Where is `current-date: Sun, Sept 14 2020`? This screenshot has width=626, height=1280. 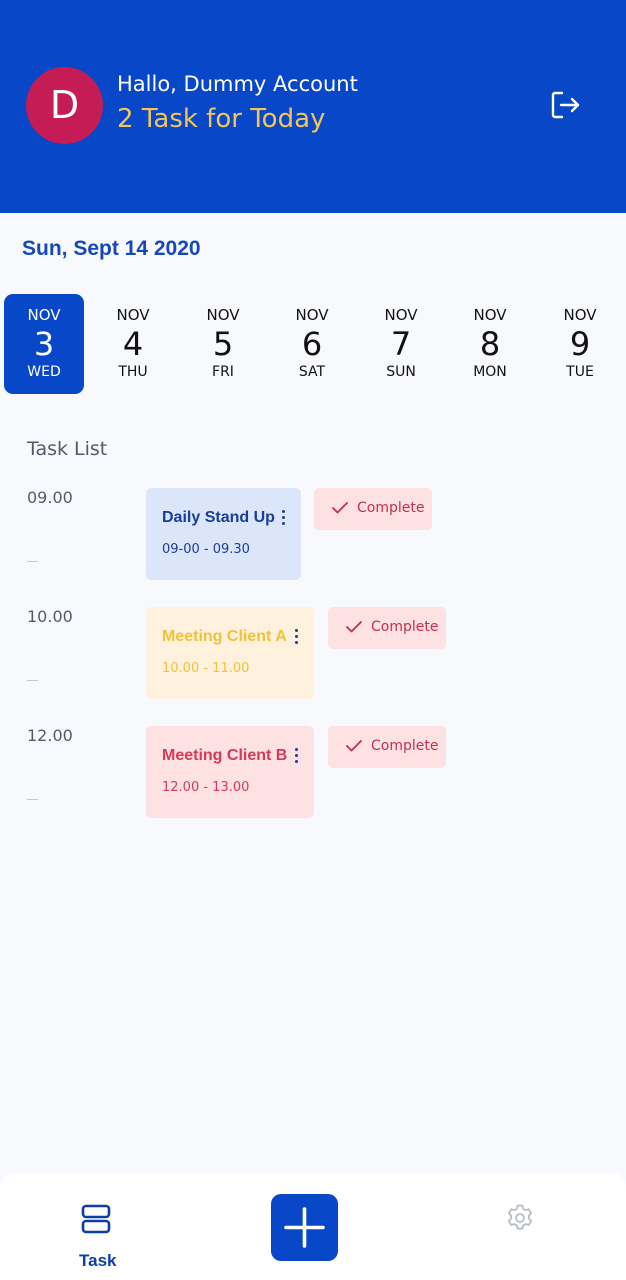 current-date: Sun, Sept 14 2020 is located at coordinates (111, 248).